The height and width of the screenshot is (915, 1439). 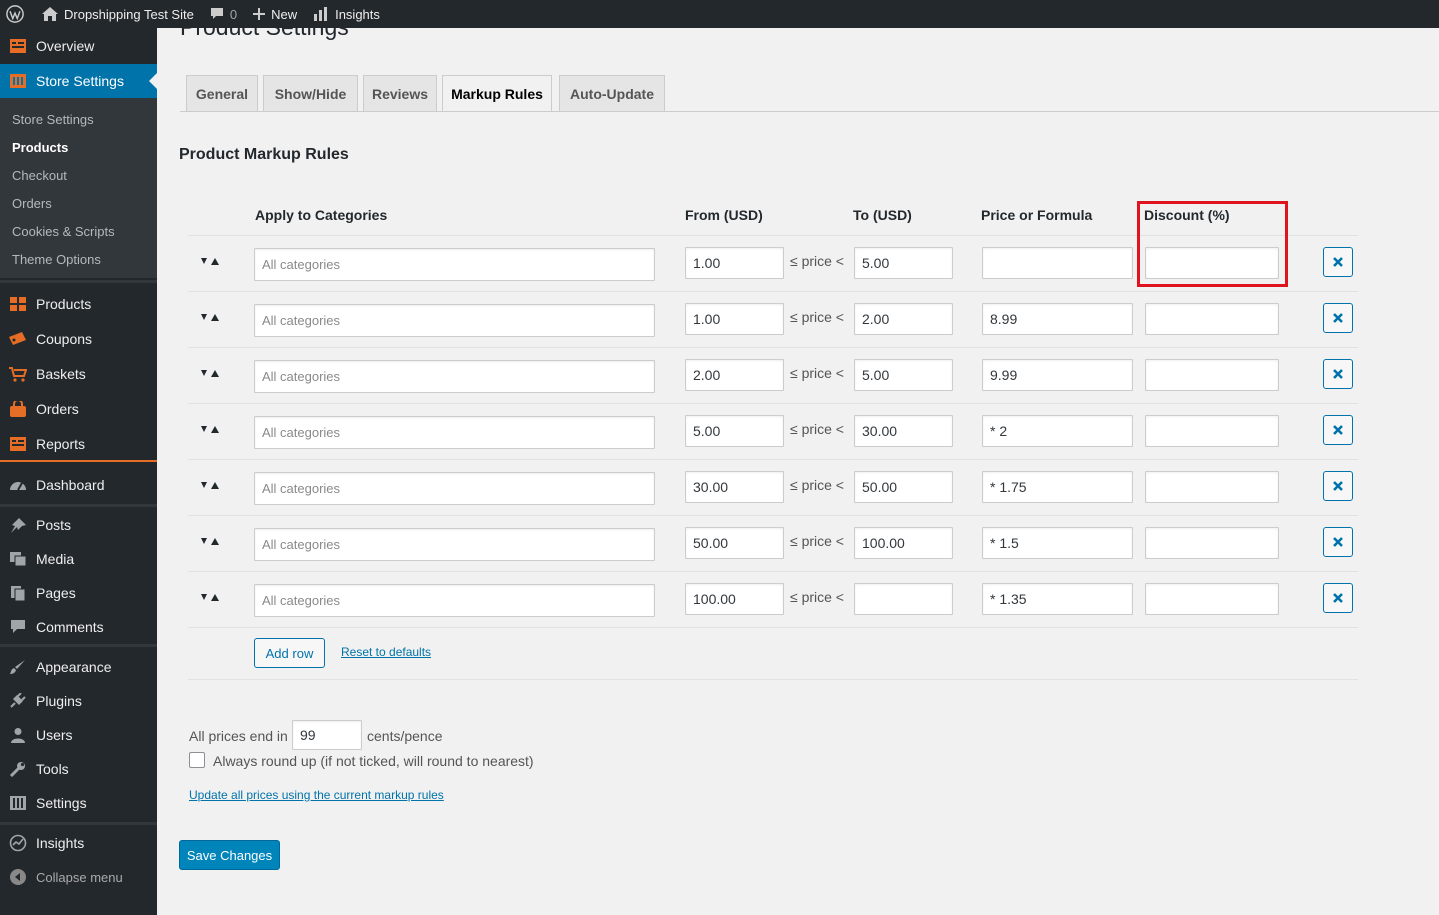 What do you see at coordinates (32, 203) in the screenshot?
I see `submenu-orders: Orders` at bounding box center [32, 203].